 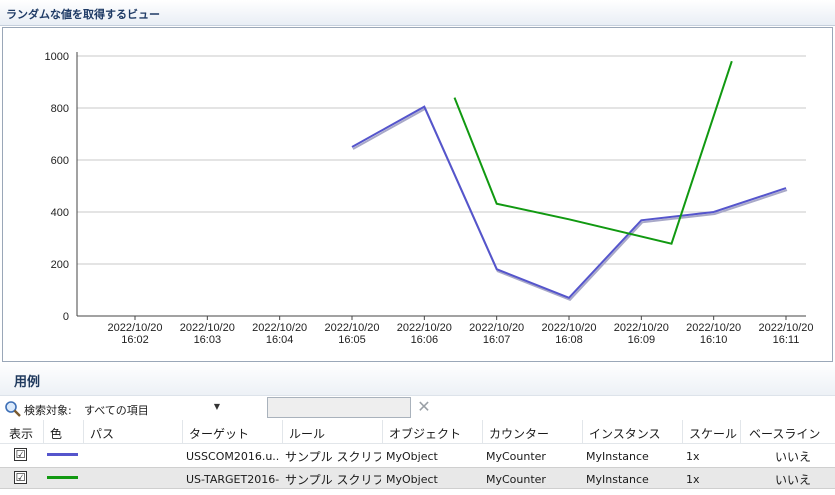 I want to click on filter-dropdown-value: すべての項目, so click(x=116, y=410).